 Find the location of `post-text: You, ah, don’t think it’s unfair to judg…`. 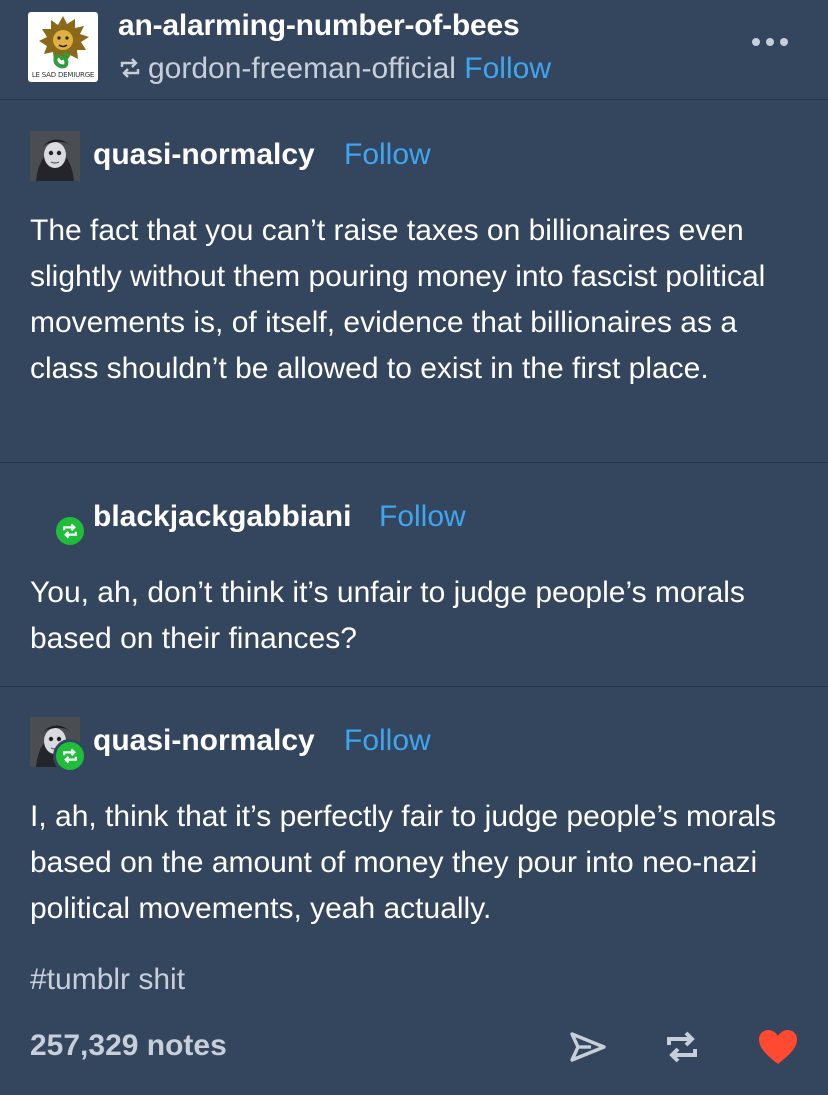

post-text: You, ah, don’t think it’s unfair to judg… is located at coordinates (387, 615).